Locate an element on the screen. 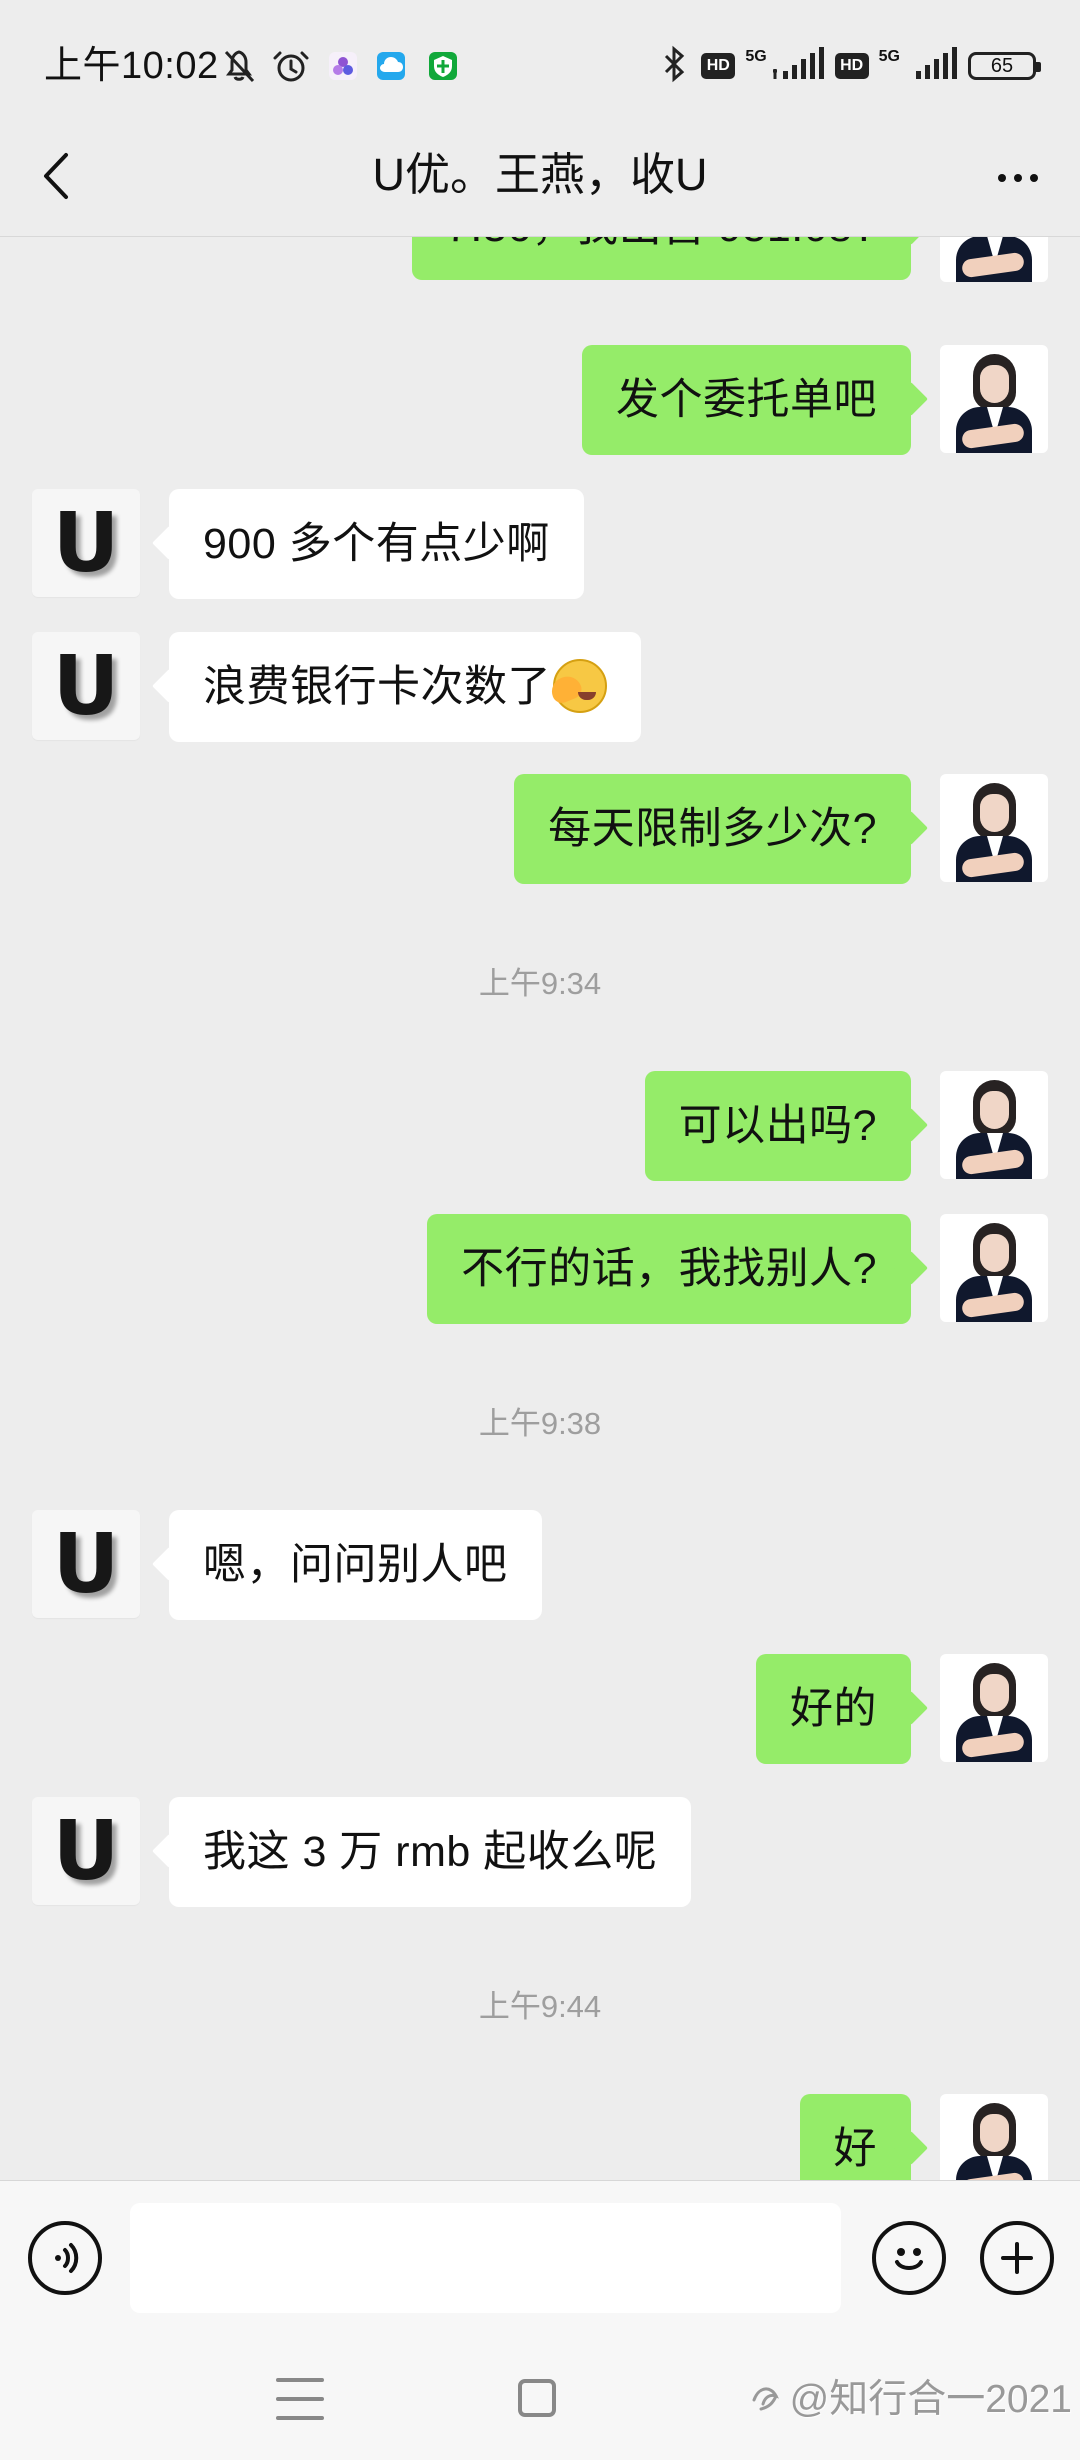 The image size is (1080, 2460). recent-apps-button is located at coordinates (300, 2399).